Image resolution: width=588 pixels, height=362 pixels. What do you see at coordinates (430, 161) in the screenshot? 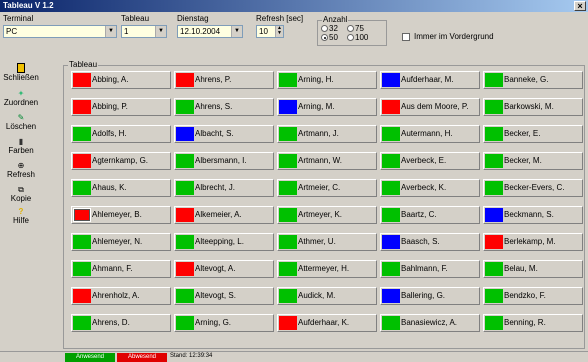
I see `employee-cell: Averbeck, E.` at bounding box center [430, 161].